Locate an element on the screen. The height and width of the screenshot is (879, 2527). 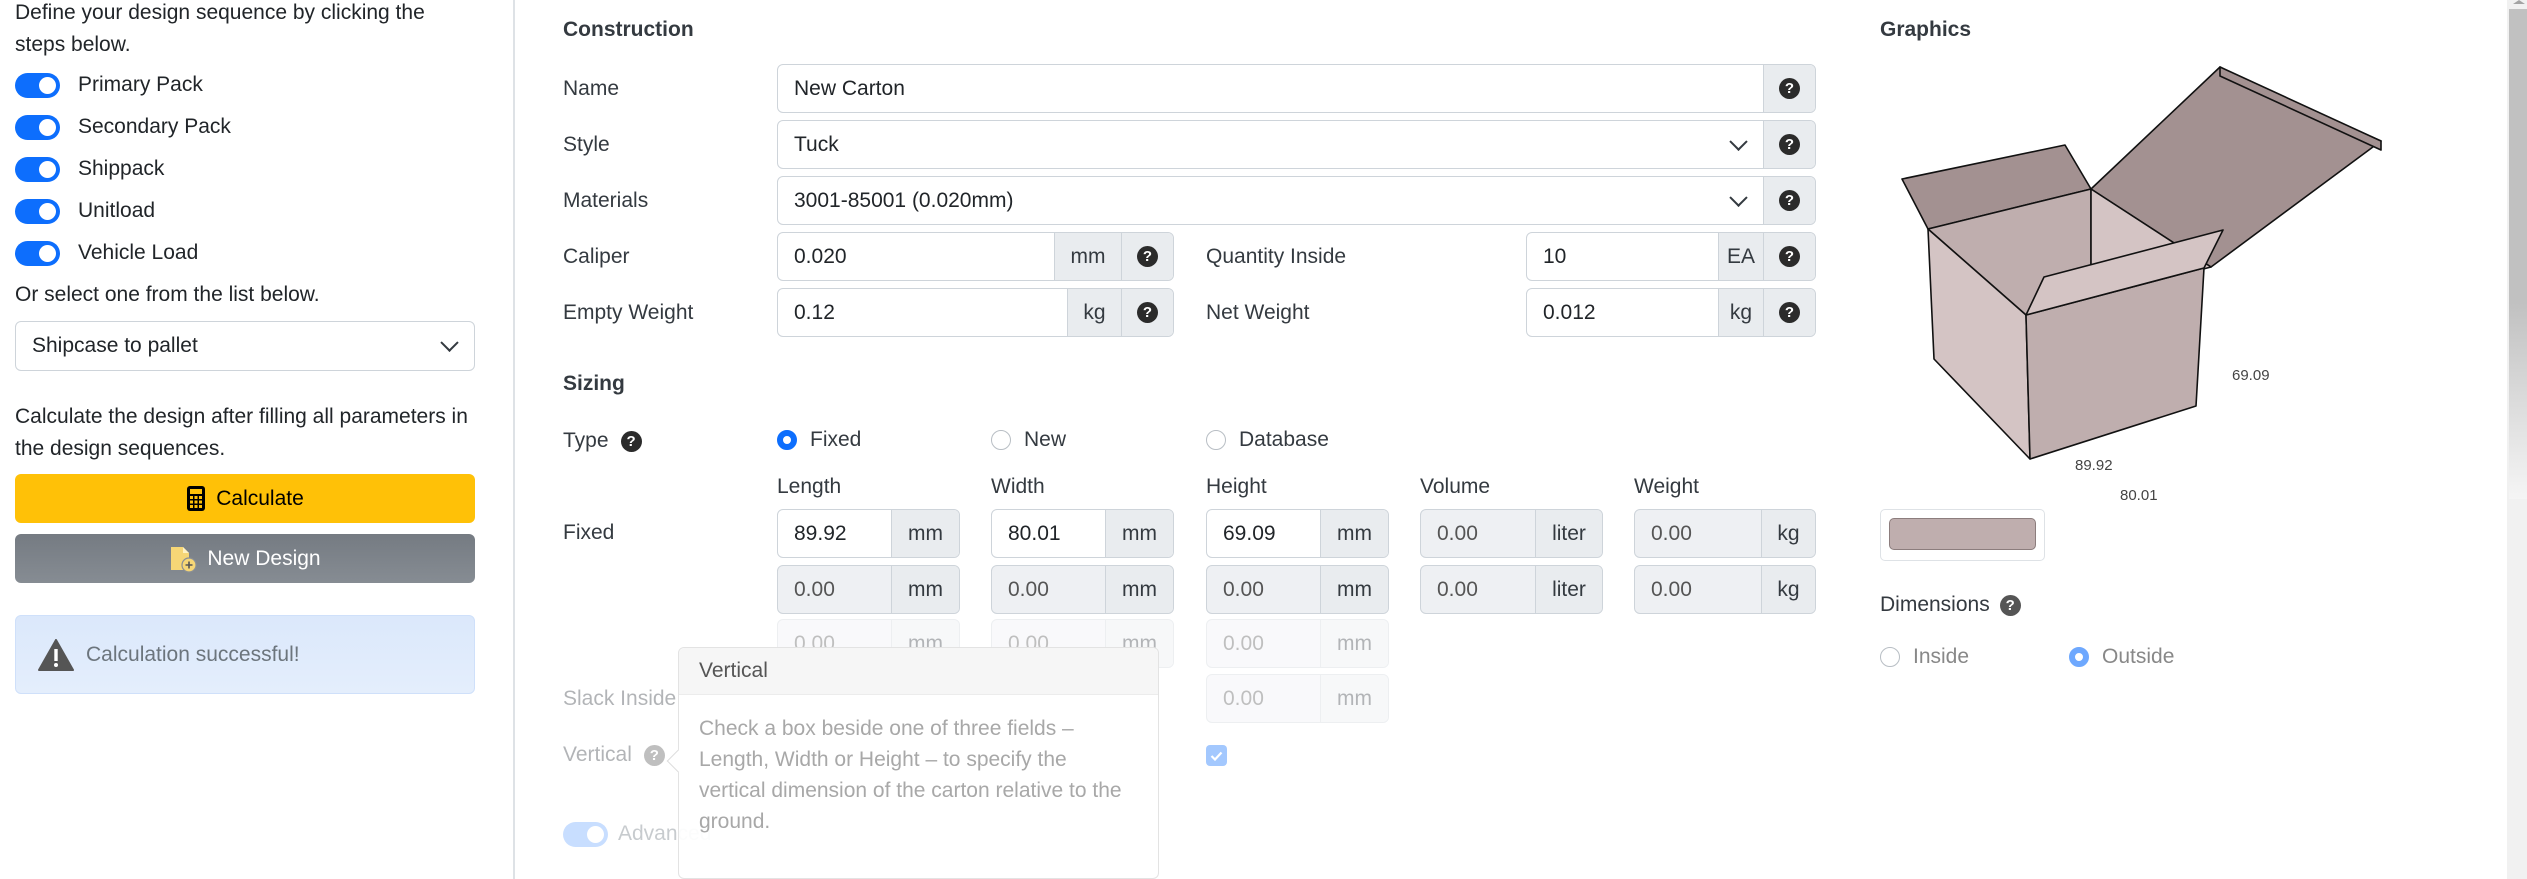
height-column-label: Height is located at coordinates (1236, 486).